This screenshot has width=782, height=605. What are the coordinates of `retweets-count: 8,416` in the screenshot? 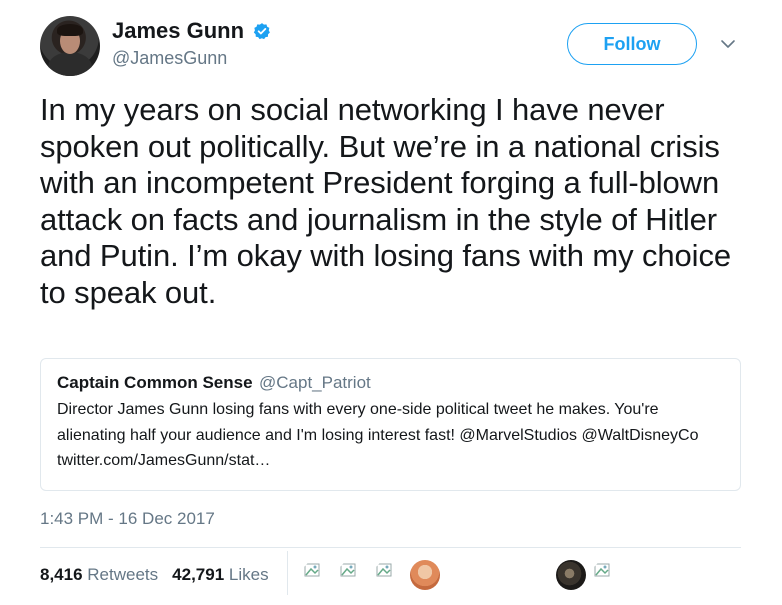 It's located at (61, 574).